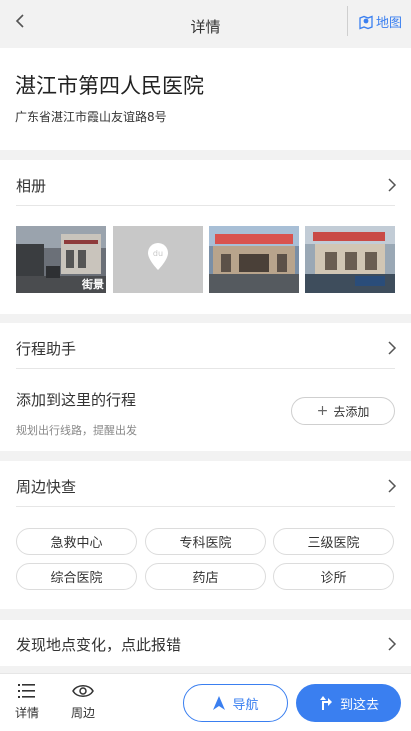 The width and height of the screenshot is (411, 731). I want to click on navigate-button: 导航, so click(235, 703).